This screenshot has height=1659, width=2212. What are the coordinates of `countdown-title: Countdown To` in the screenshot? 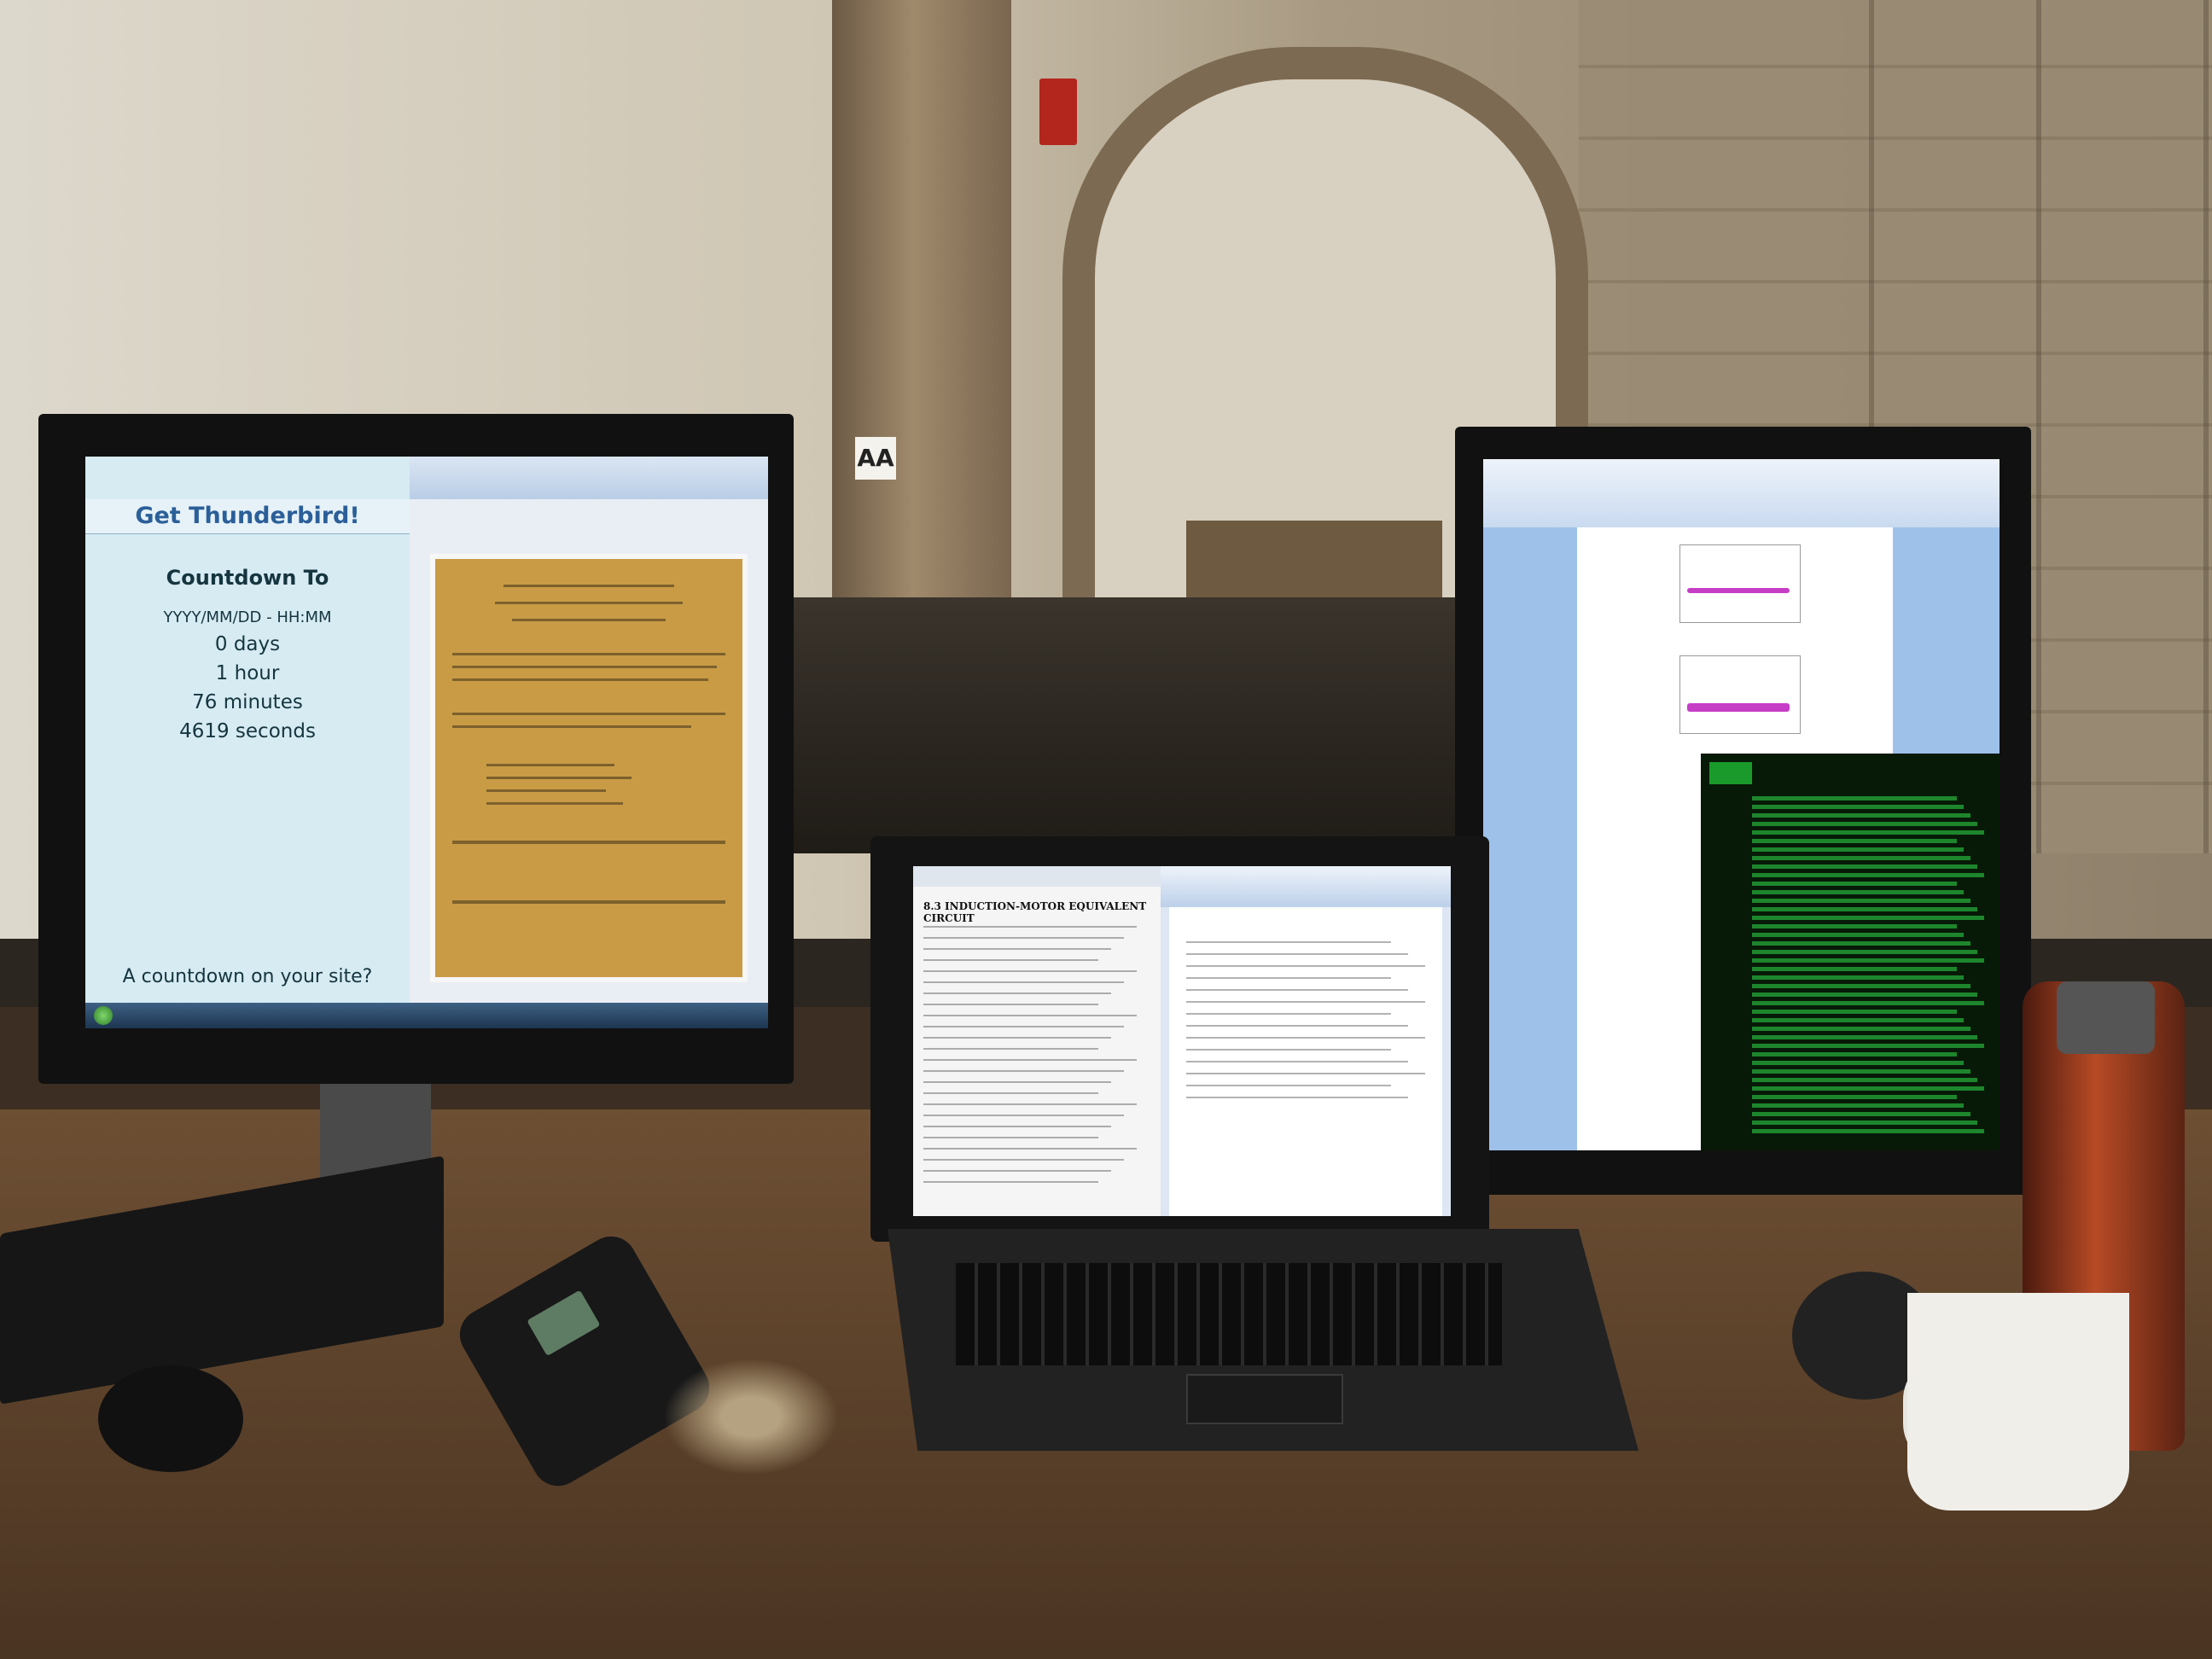 It's located at (247, 578).